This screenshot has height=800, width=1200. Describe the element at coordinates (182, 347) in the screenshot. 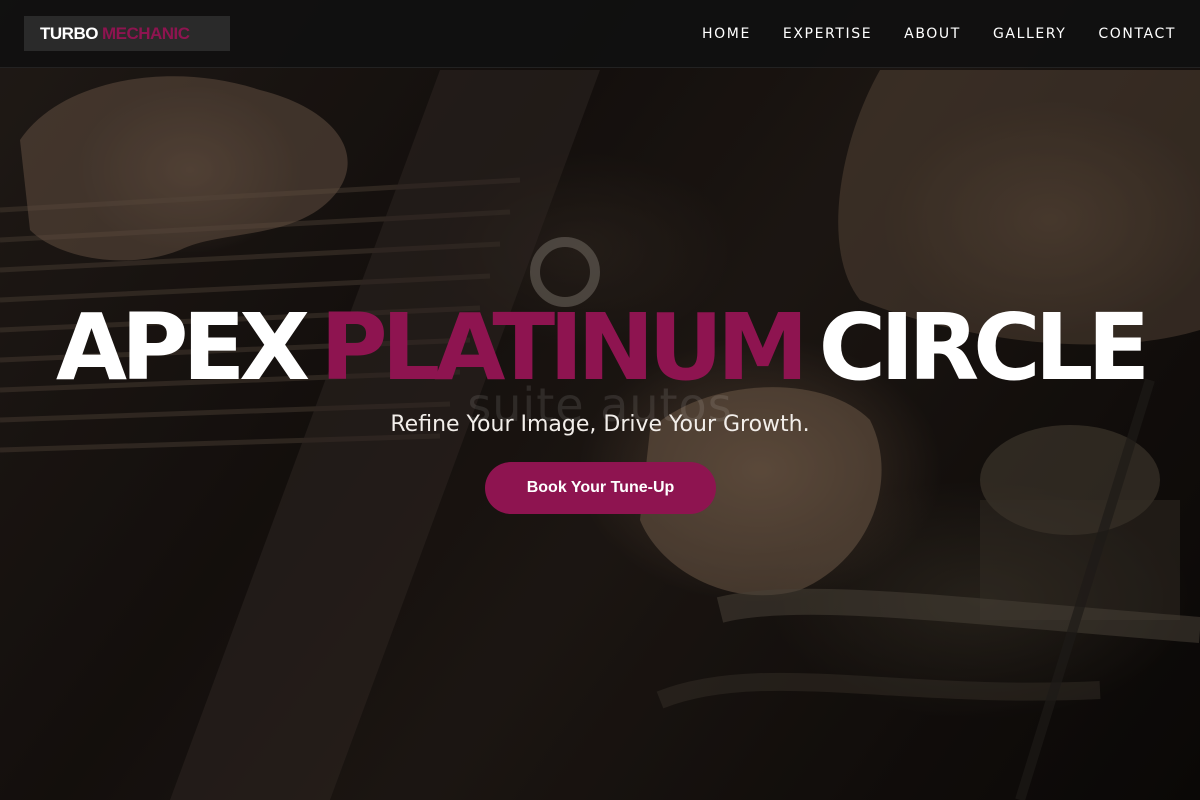

I see `hero-title-word-apex: APEX` at that location.